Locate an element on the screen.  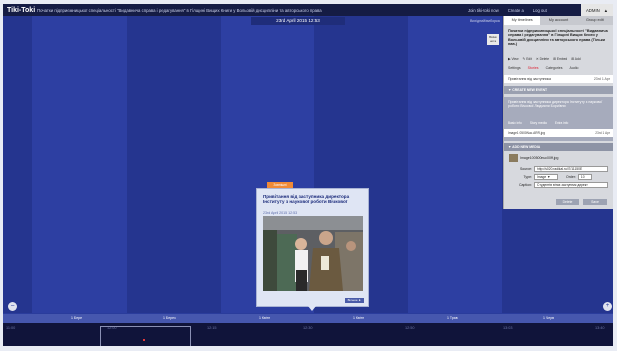
admin-button: ADMIN ▲ is located at coordinates (597, 10).